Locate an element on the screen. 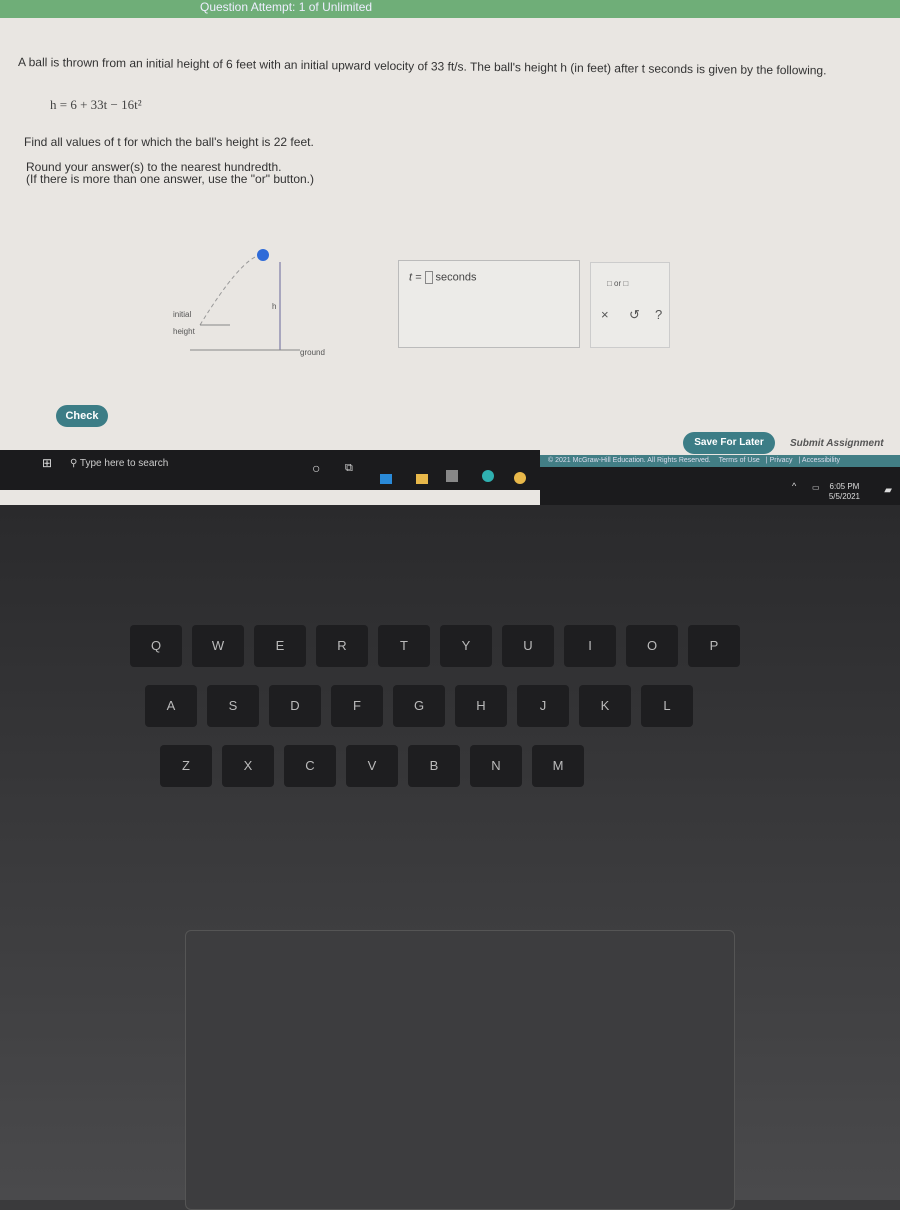 This screenshot has width=900, height=1210. key-r: R is located at coordinates (342, 646).